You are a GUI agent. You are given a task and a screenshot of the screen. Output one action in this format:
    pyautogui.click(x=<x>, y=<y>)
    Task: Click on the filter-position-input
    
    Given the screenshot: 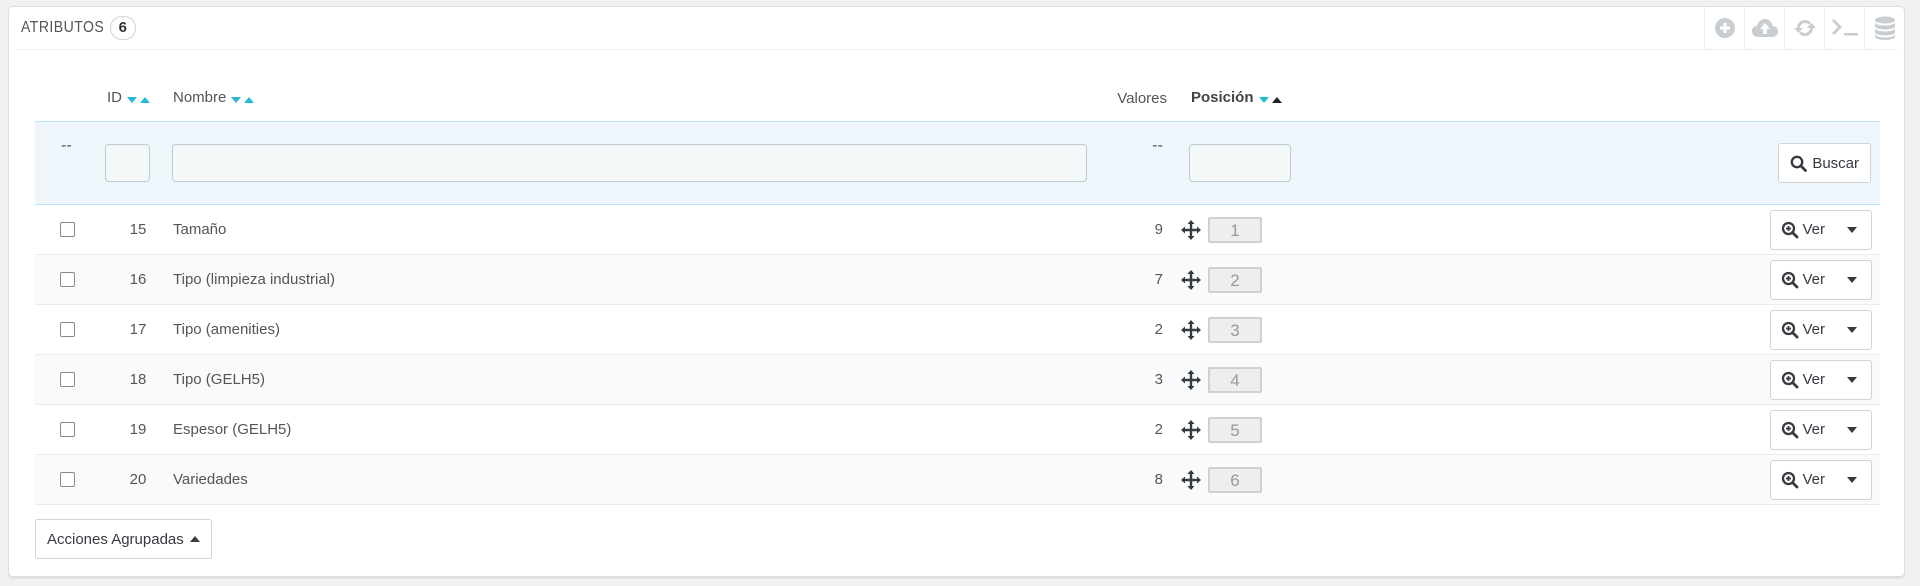 What is the action you would take?
    pyautogui.click(x=1240, y=163)
    